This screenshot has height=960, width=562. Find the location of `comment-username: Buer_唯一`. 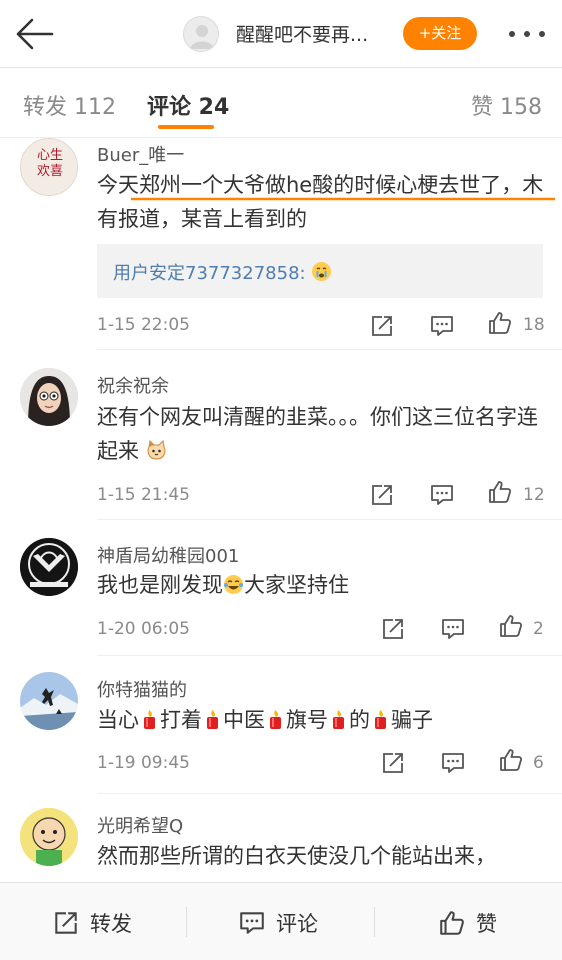

comment-username: Buer_唯一 is located at coordinates (140, 154).